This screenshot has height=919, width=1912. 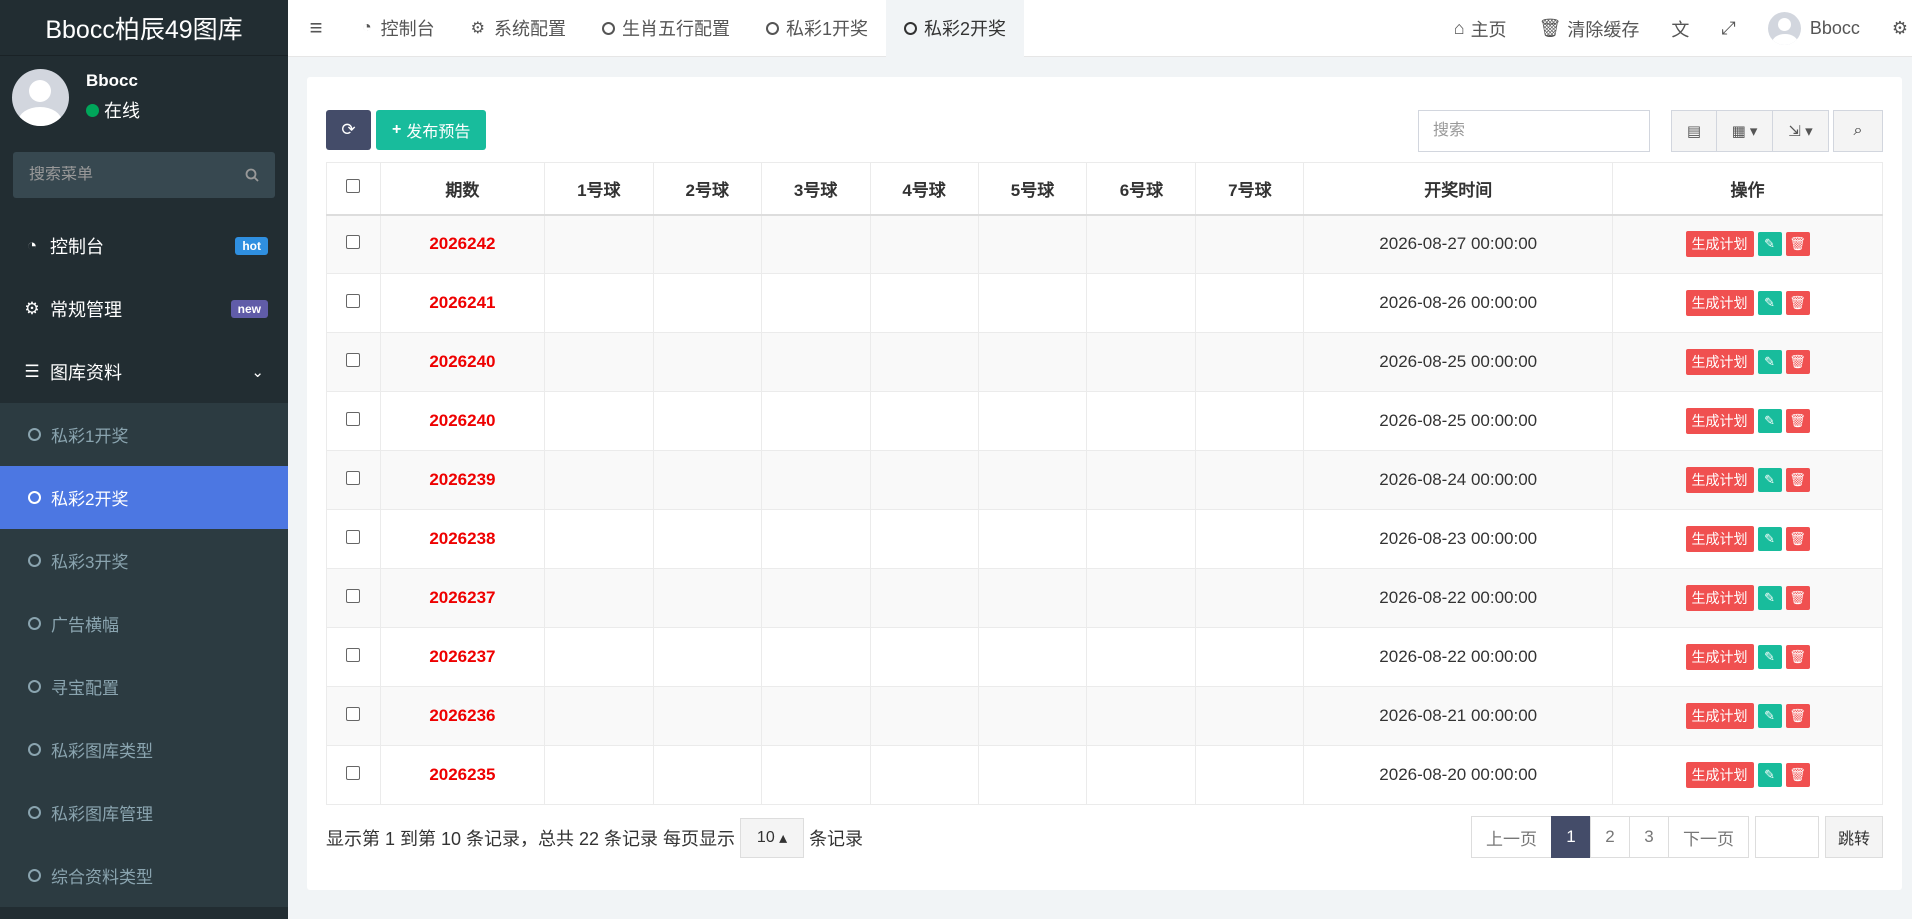 I want to click on column-header: 2号球, so click(x=707, y=189).